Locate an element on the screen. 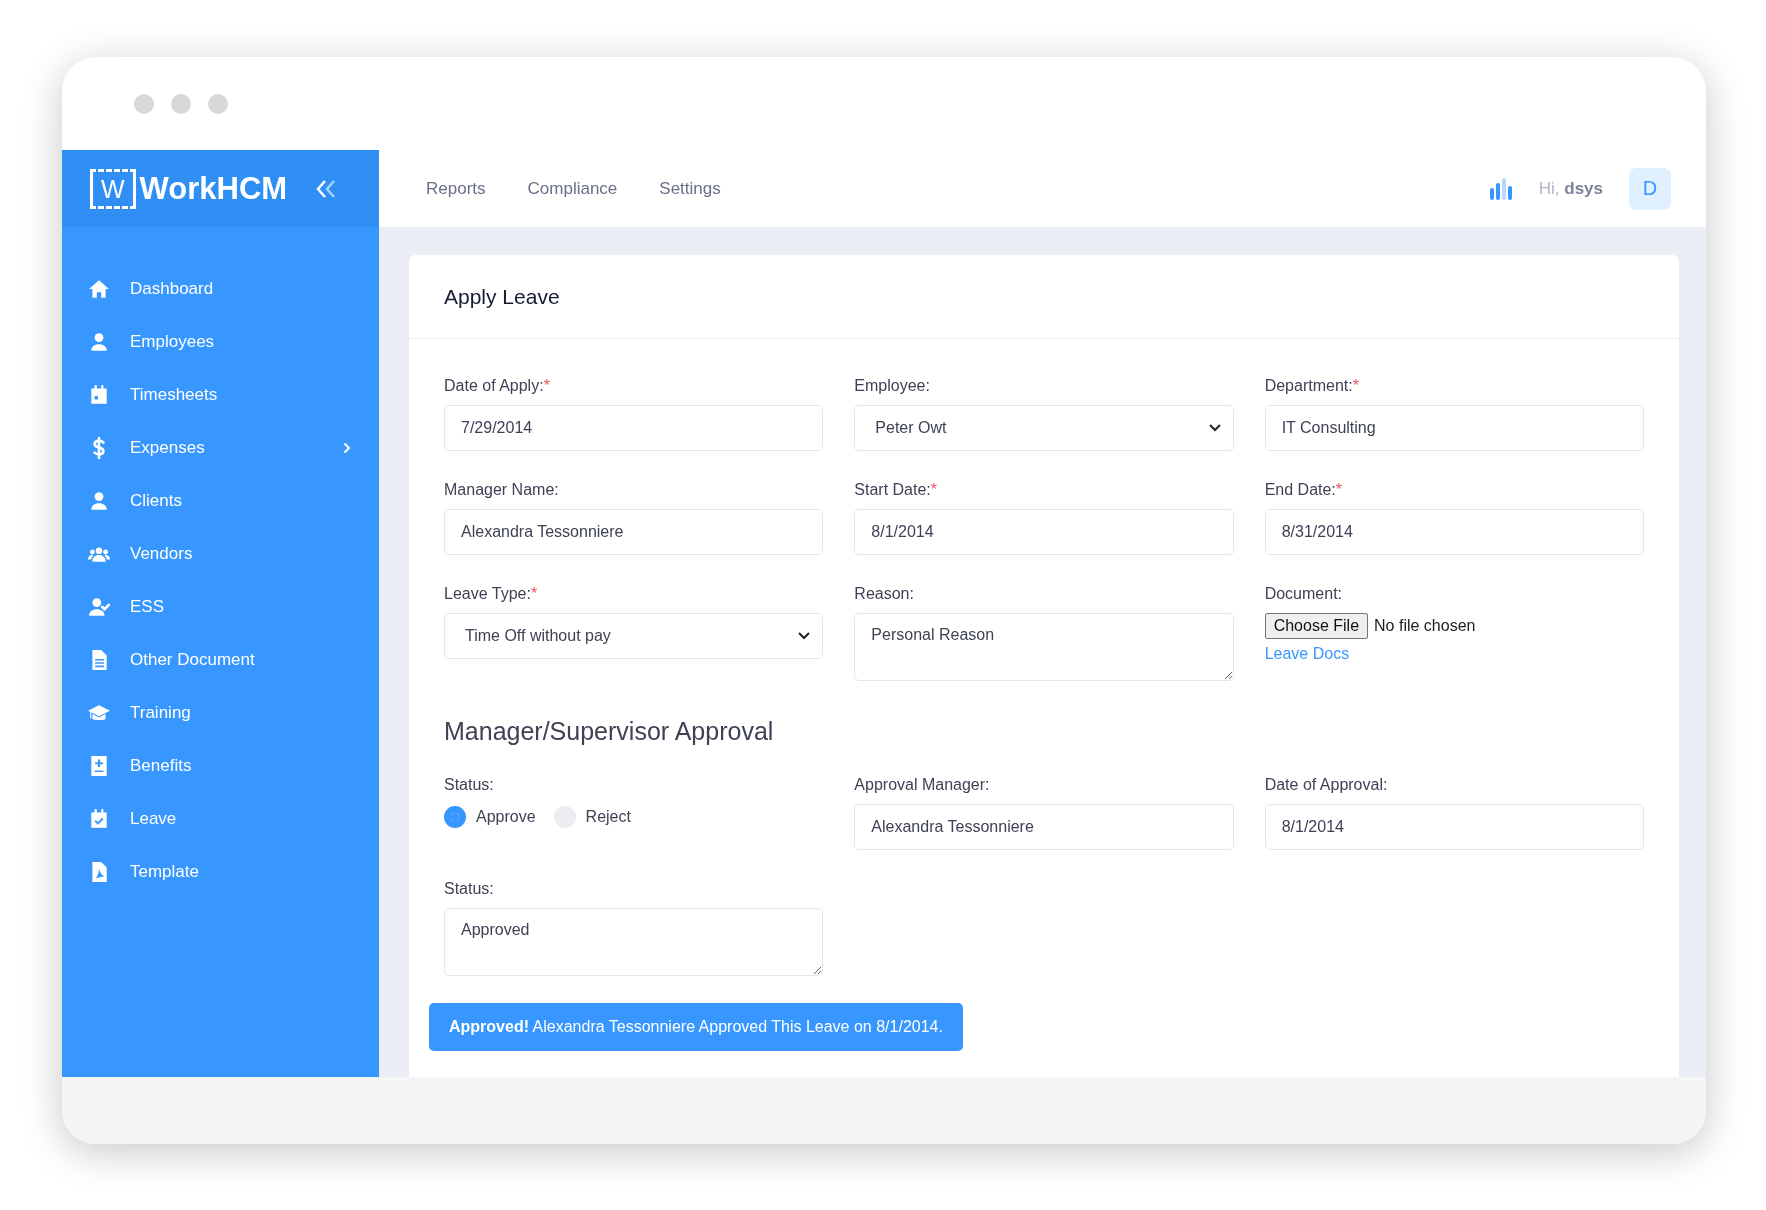  sidebar-item: Other Document is located at coordinates (233, 660).